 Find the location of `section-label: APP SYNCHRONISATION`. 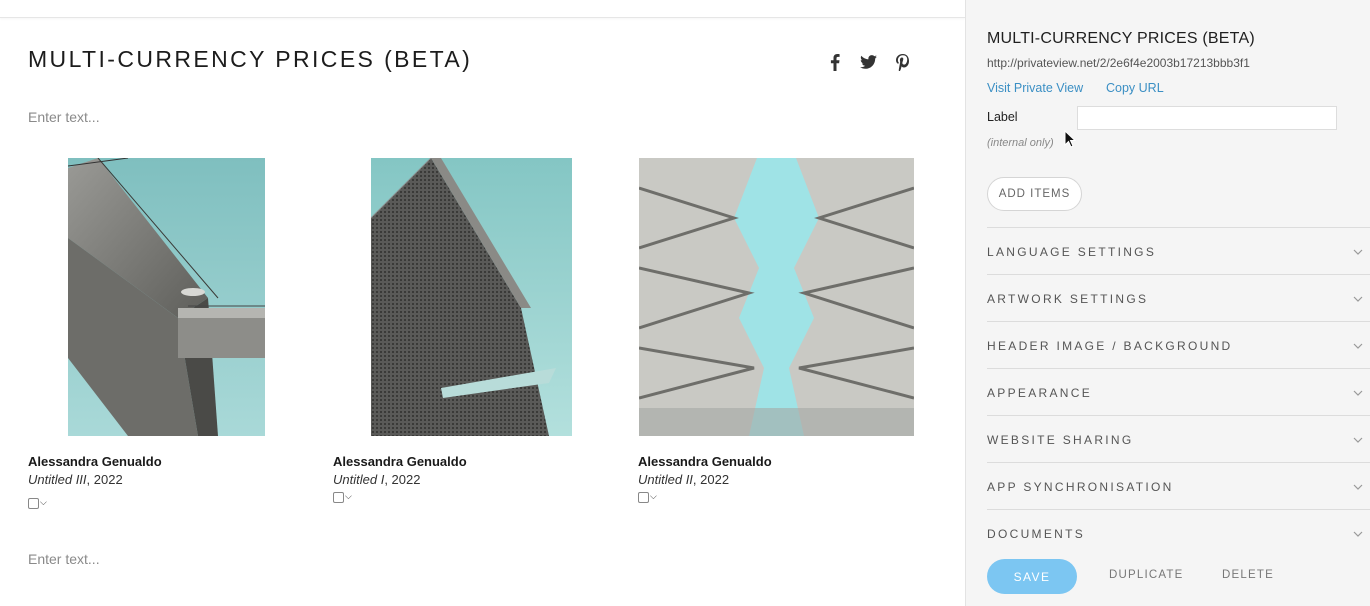

section-label: APP SYNCHRONISATION is located at coordinates (1080, 487).